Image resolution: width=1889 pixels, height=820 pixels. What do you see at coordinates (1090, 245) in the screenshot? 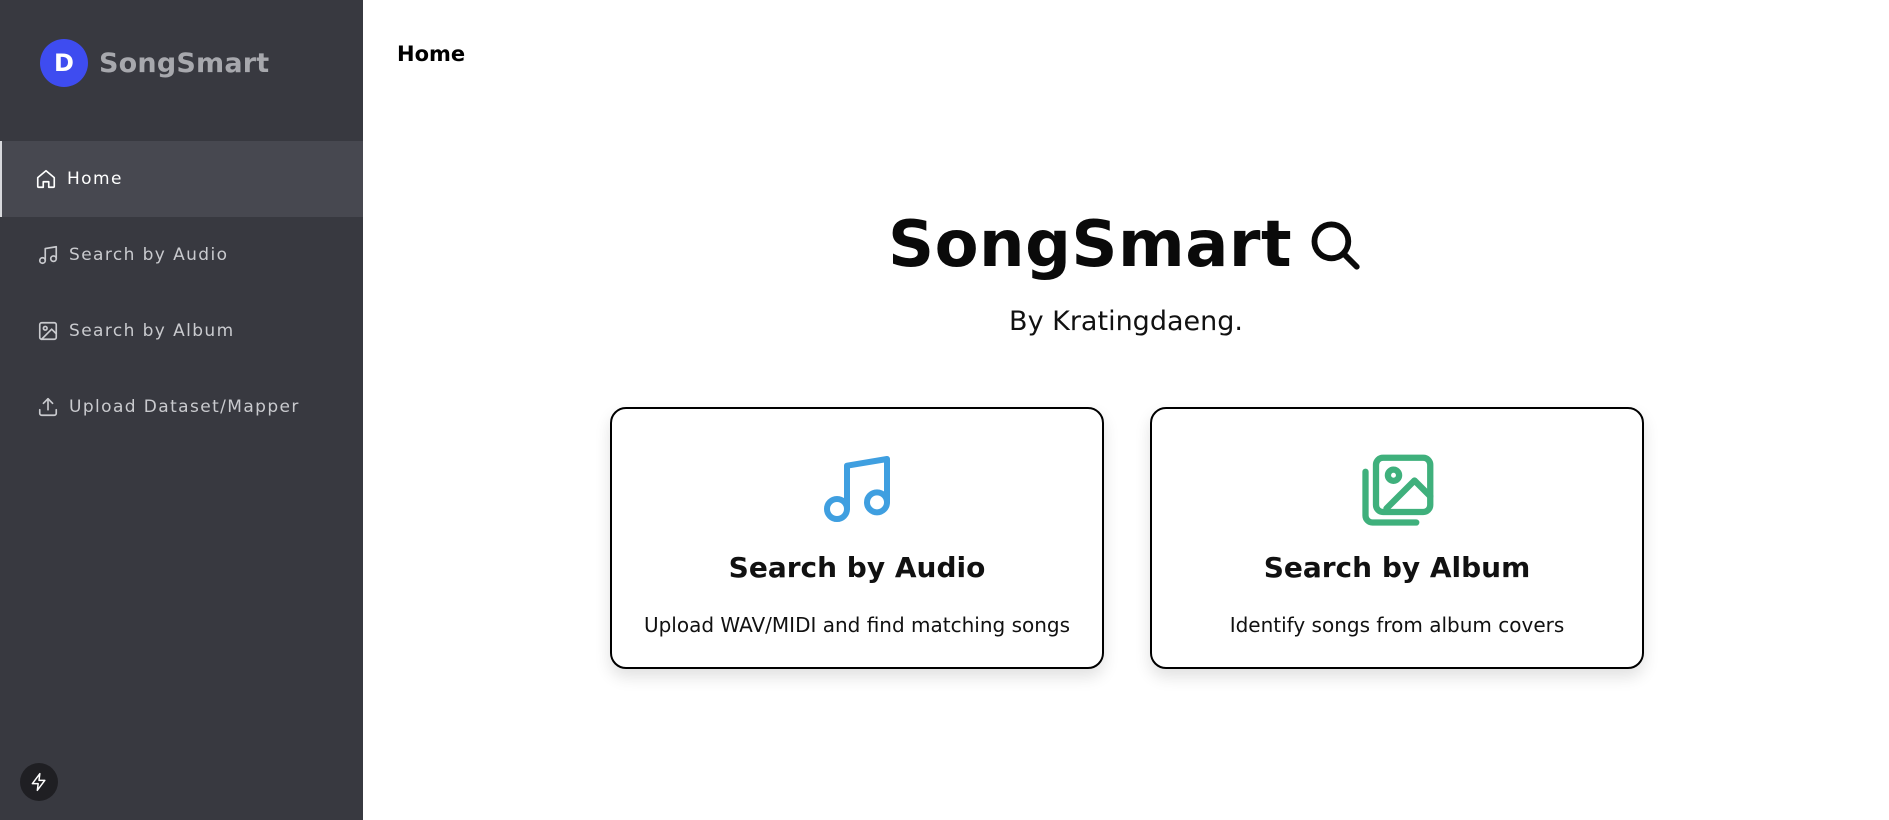
I see `hero-title-text: SongSmart` at bounding box center [1090, 245].